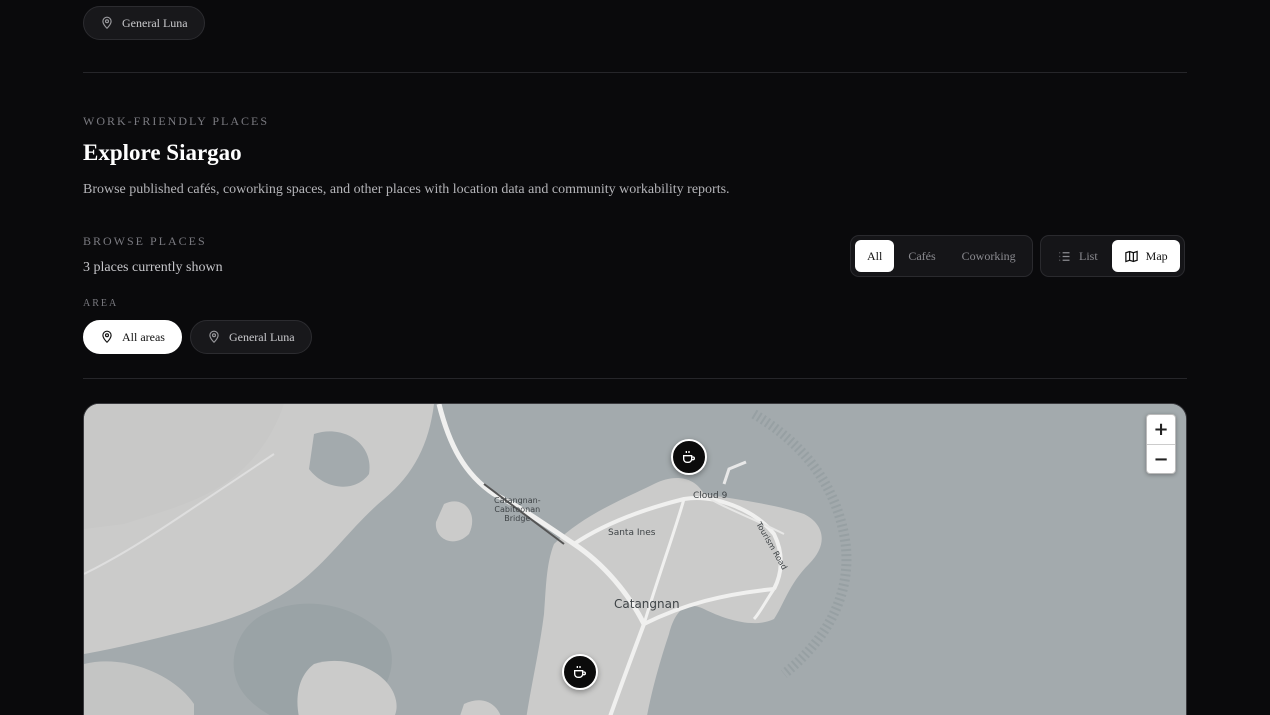 The image size is (1270, 715). Describe the element at coordinates (1161, 429) in the screenshot. I see `zoom-in-button: +` at that location.